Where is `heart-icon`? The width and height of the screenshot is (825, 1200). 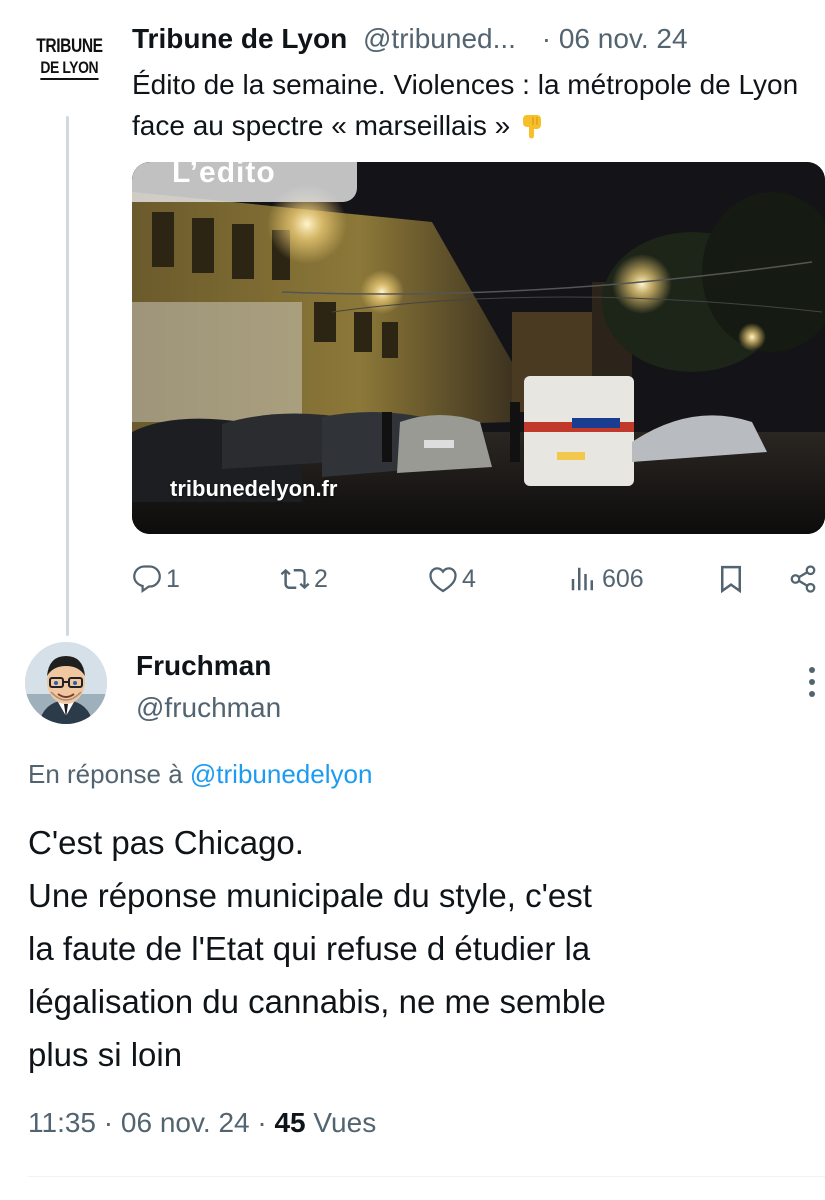 heart-icon is located at coordinates (443, 580).